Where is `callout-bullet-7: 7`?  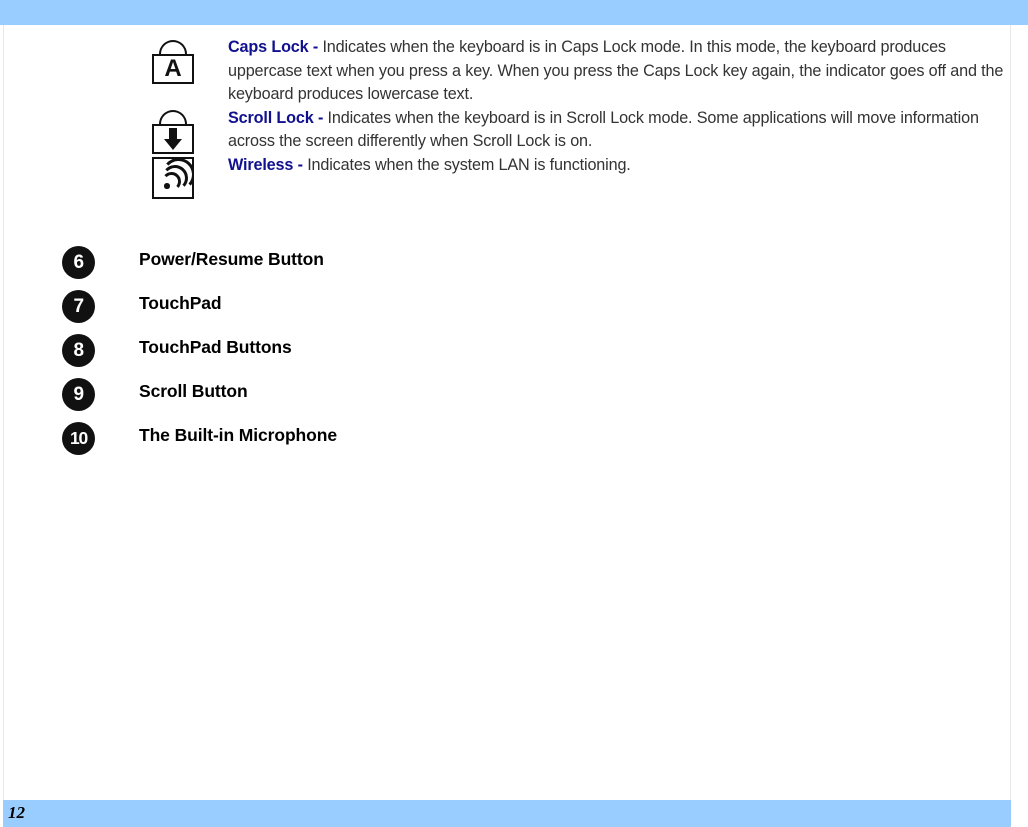
callout-bullet-7: 7 is located at coordinates (78, 306).